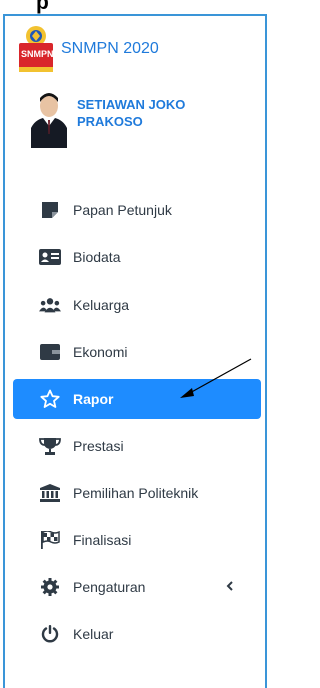 The image size is (320, 688). I want to click on clipped-heading-fragment: p, so click(42, 7).